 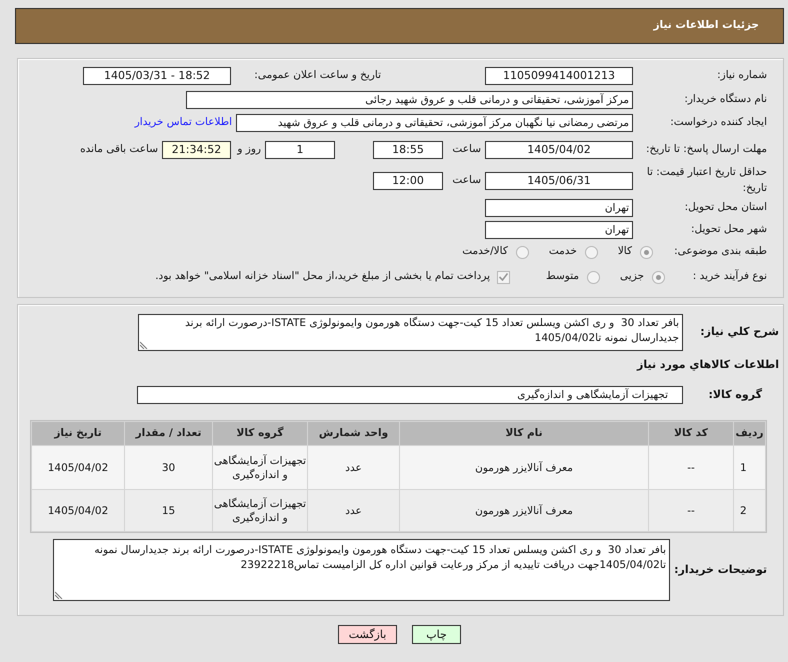 What do you see at coordinates (749, 433) in the screenshot?
I see `column-header: ردیف` at bounding box center [749, 433].